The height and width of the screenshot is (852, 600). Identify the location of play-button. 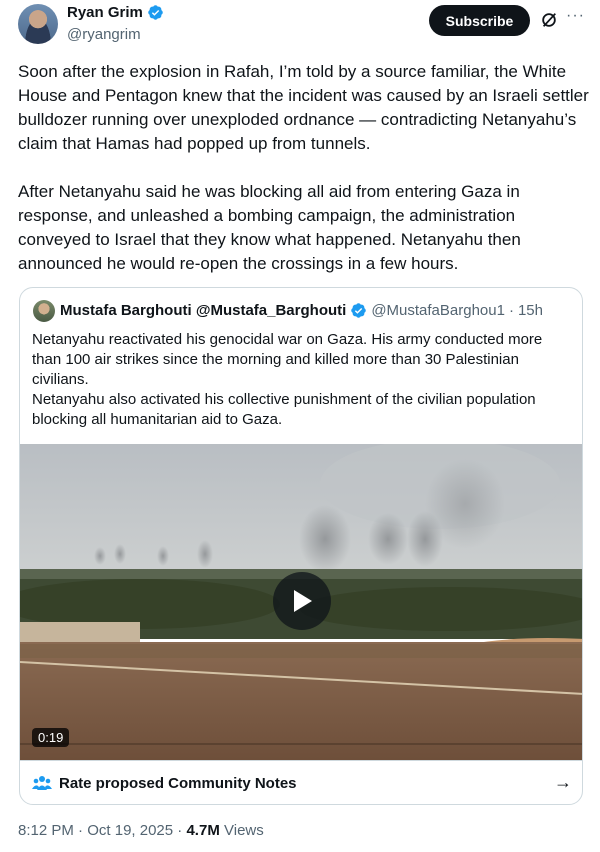
(302, 601).